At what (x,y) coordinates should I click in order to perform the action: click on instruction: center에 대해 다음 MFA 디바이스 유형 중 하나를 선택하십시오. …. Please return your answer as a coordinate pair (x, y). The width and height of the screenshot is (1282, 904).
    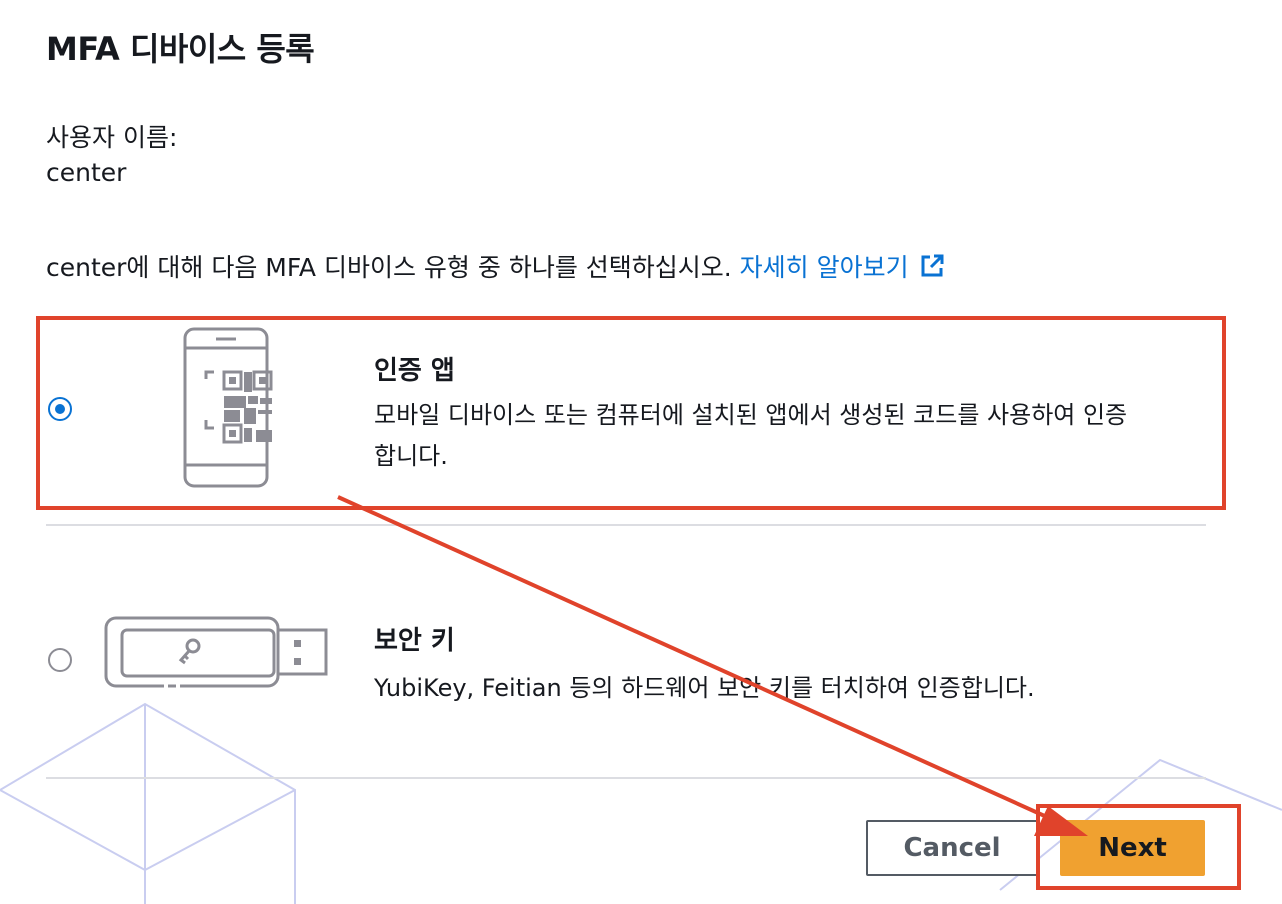
    Looking at the image, I should click on (495, 266).